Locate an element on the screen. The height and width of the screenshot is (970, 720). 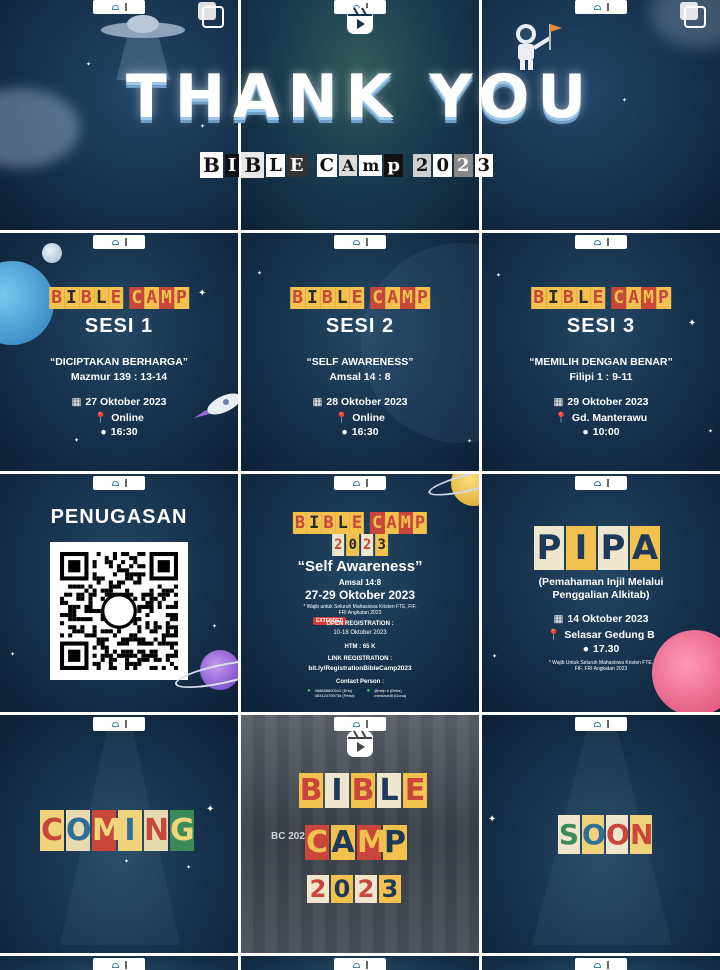
letter-tile: 3 is located at coordinates (484, 165).